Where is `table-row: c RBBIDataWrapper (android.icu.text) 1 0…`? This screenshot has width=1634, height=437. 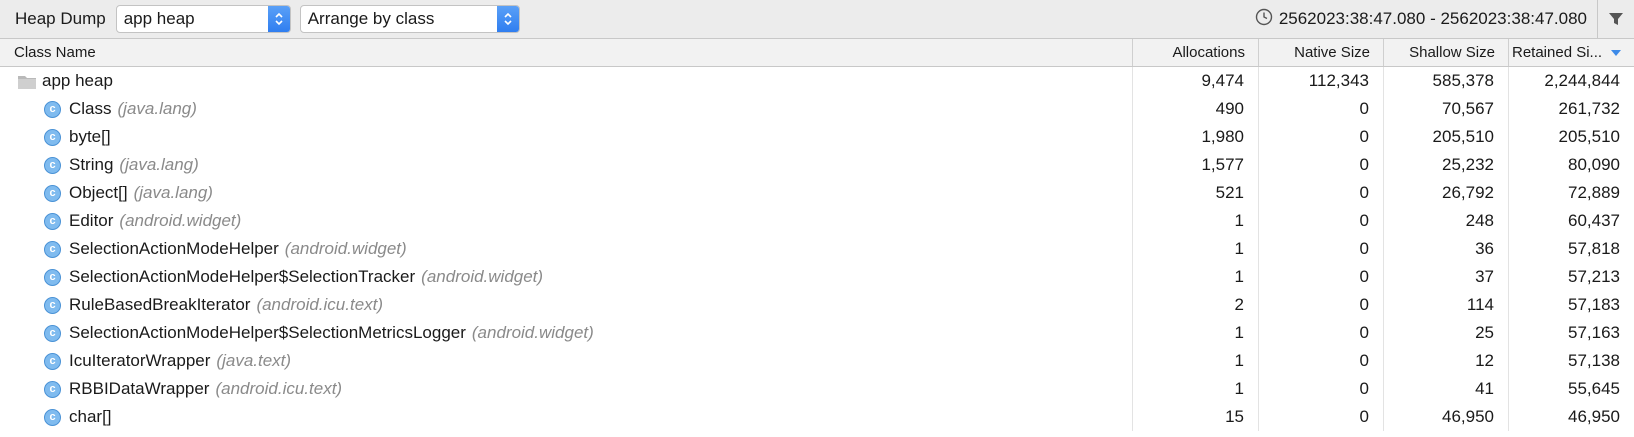 table-row: c RBBIDataWrapper (android.icu.text) 1 0… is located at coordinates (817, 389).